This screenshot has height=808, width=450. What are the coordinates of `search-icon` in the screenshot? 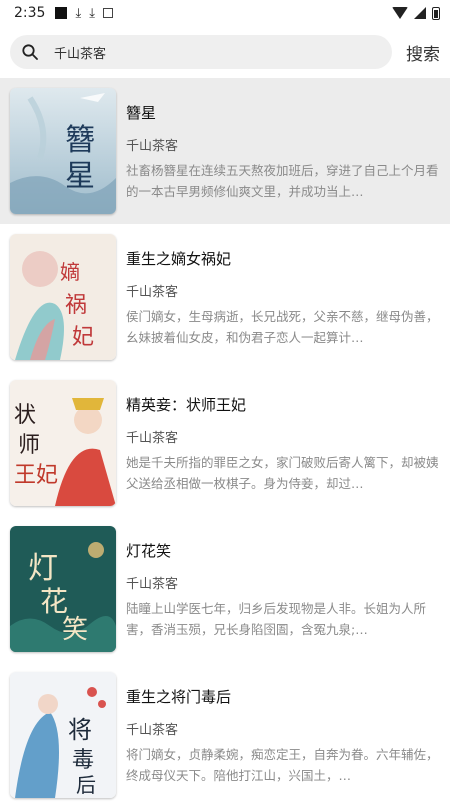 It's located at (30, 52).